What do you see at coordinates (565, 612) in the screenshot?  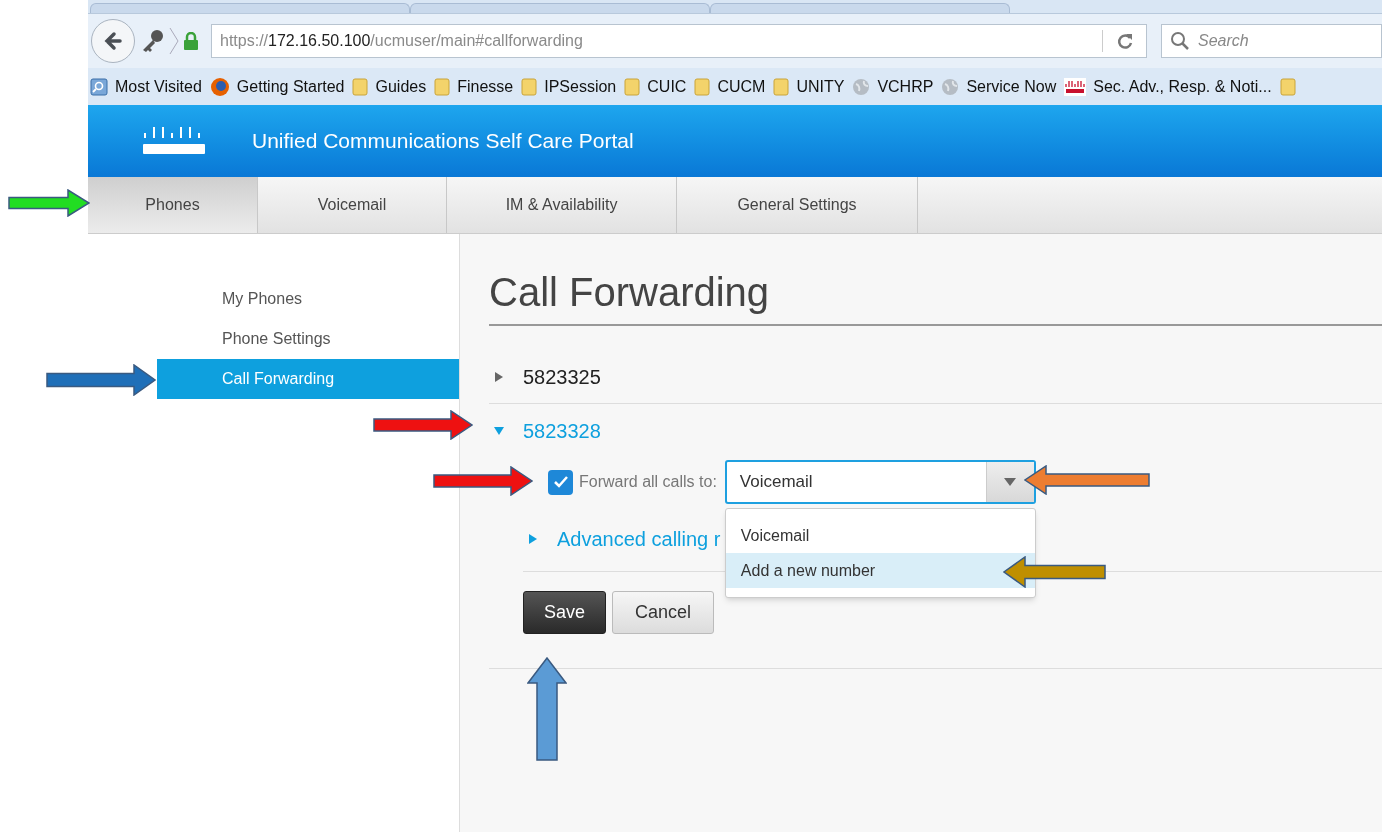 I see `save-button: Save` at bounding box center [565, 612].